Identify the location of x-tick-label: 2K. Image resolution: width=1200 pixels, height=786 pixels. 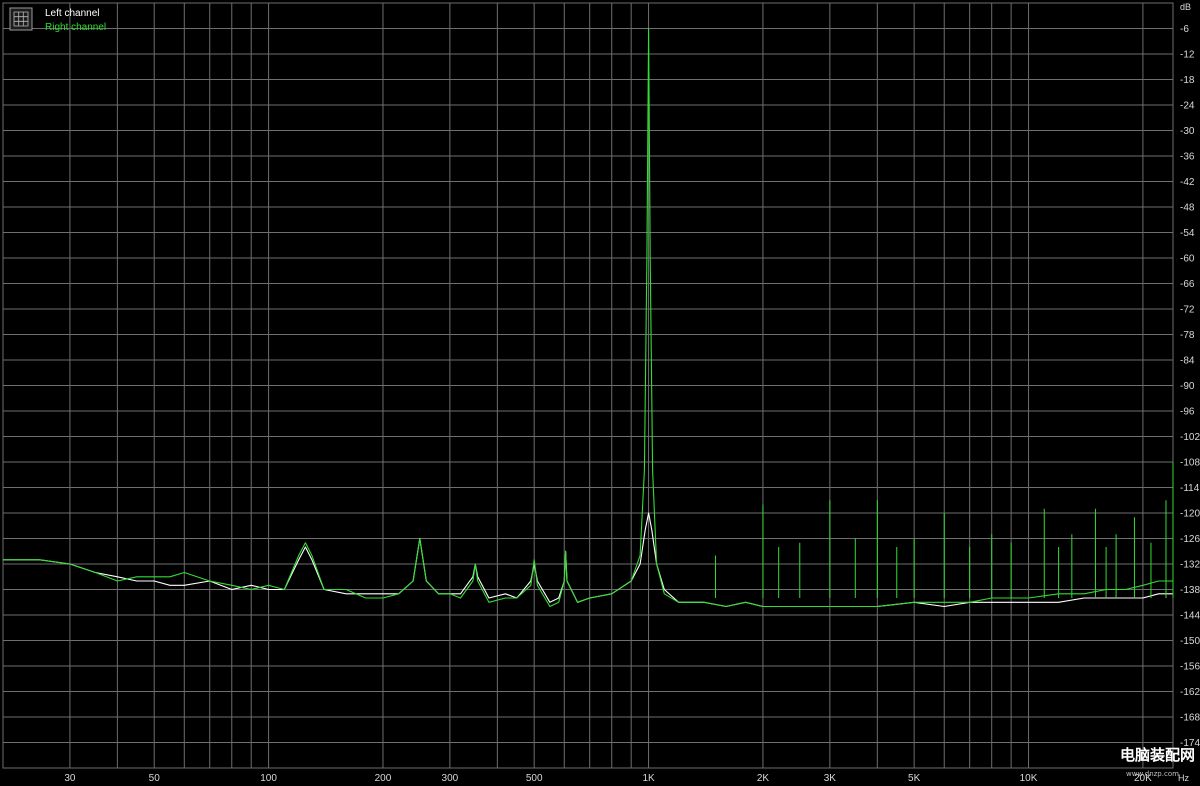
(763, 778).